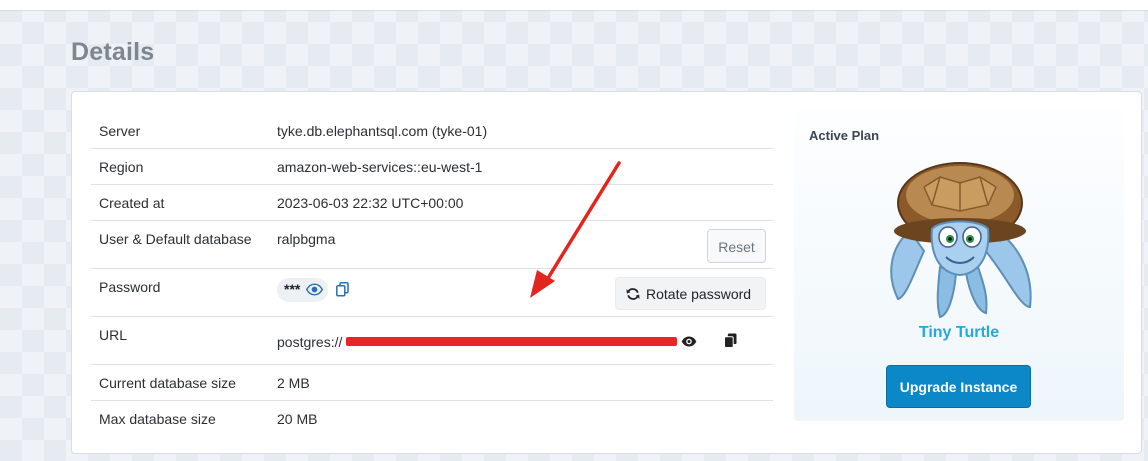  What do you see at coordinates (380, 167) in the screenshot?
I see `region-value: amazon-web-services::eu-west-1` at bounding box center [380, 167].